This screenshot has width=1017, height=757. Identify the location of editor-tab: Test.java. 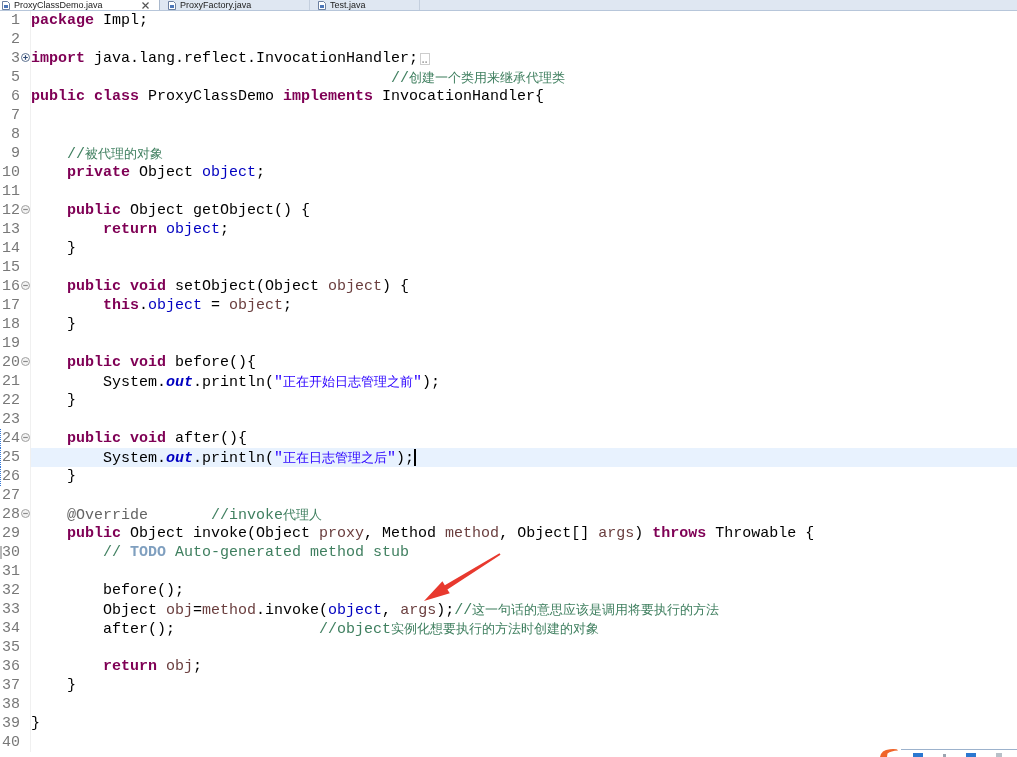
(365, 5).